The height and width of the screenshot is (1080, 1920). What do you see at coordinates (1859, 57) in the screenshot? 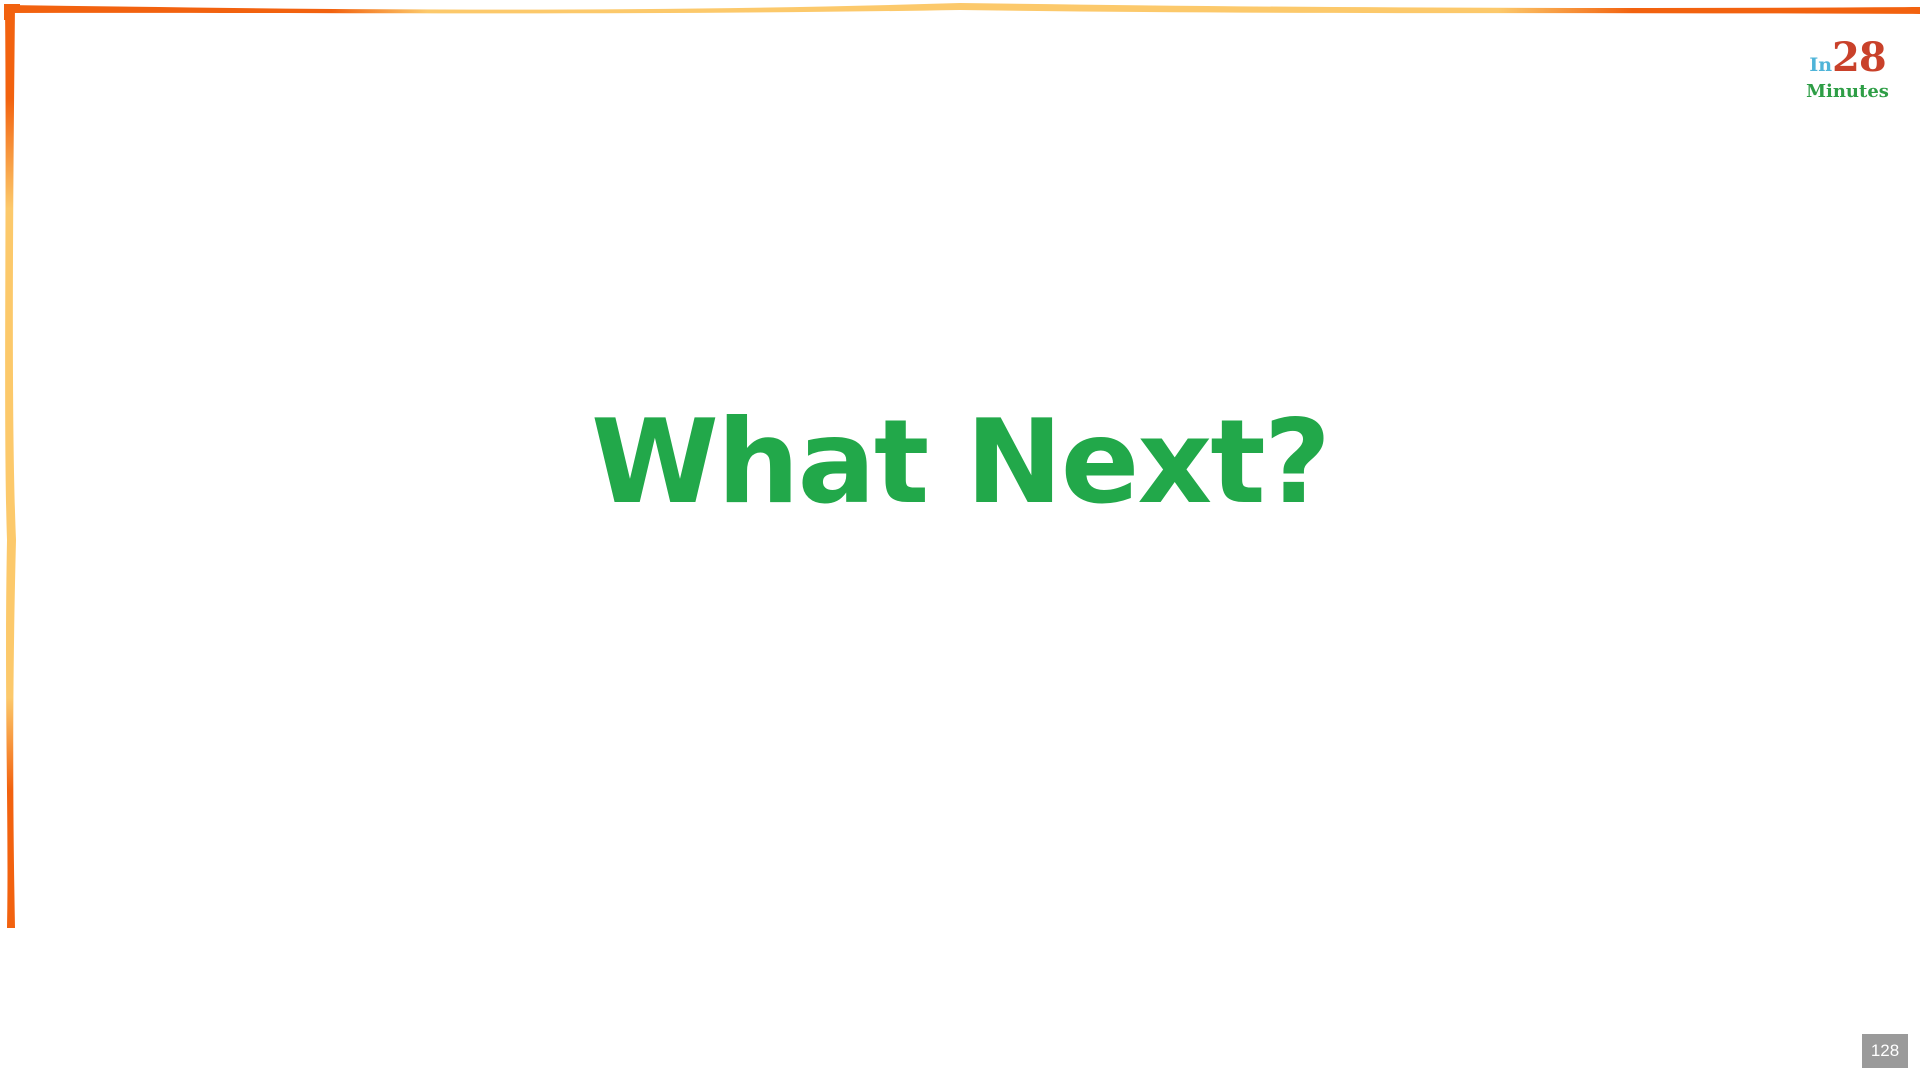
I see `logo-number-text: 28` at bounding box center [1859, 57].